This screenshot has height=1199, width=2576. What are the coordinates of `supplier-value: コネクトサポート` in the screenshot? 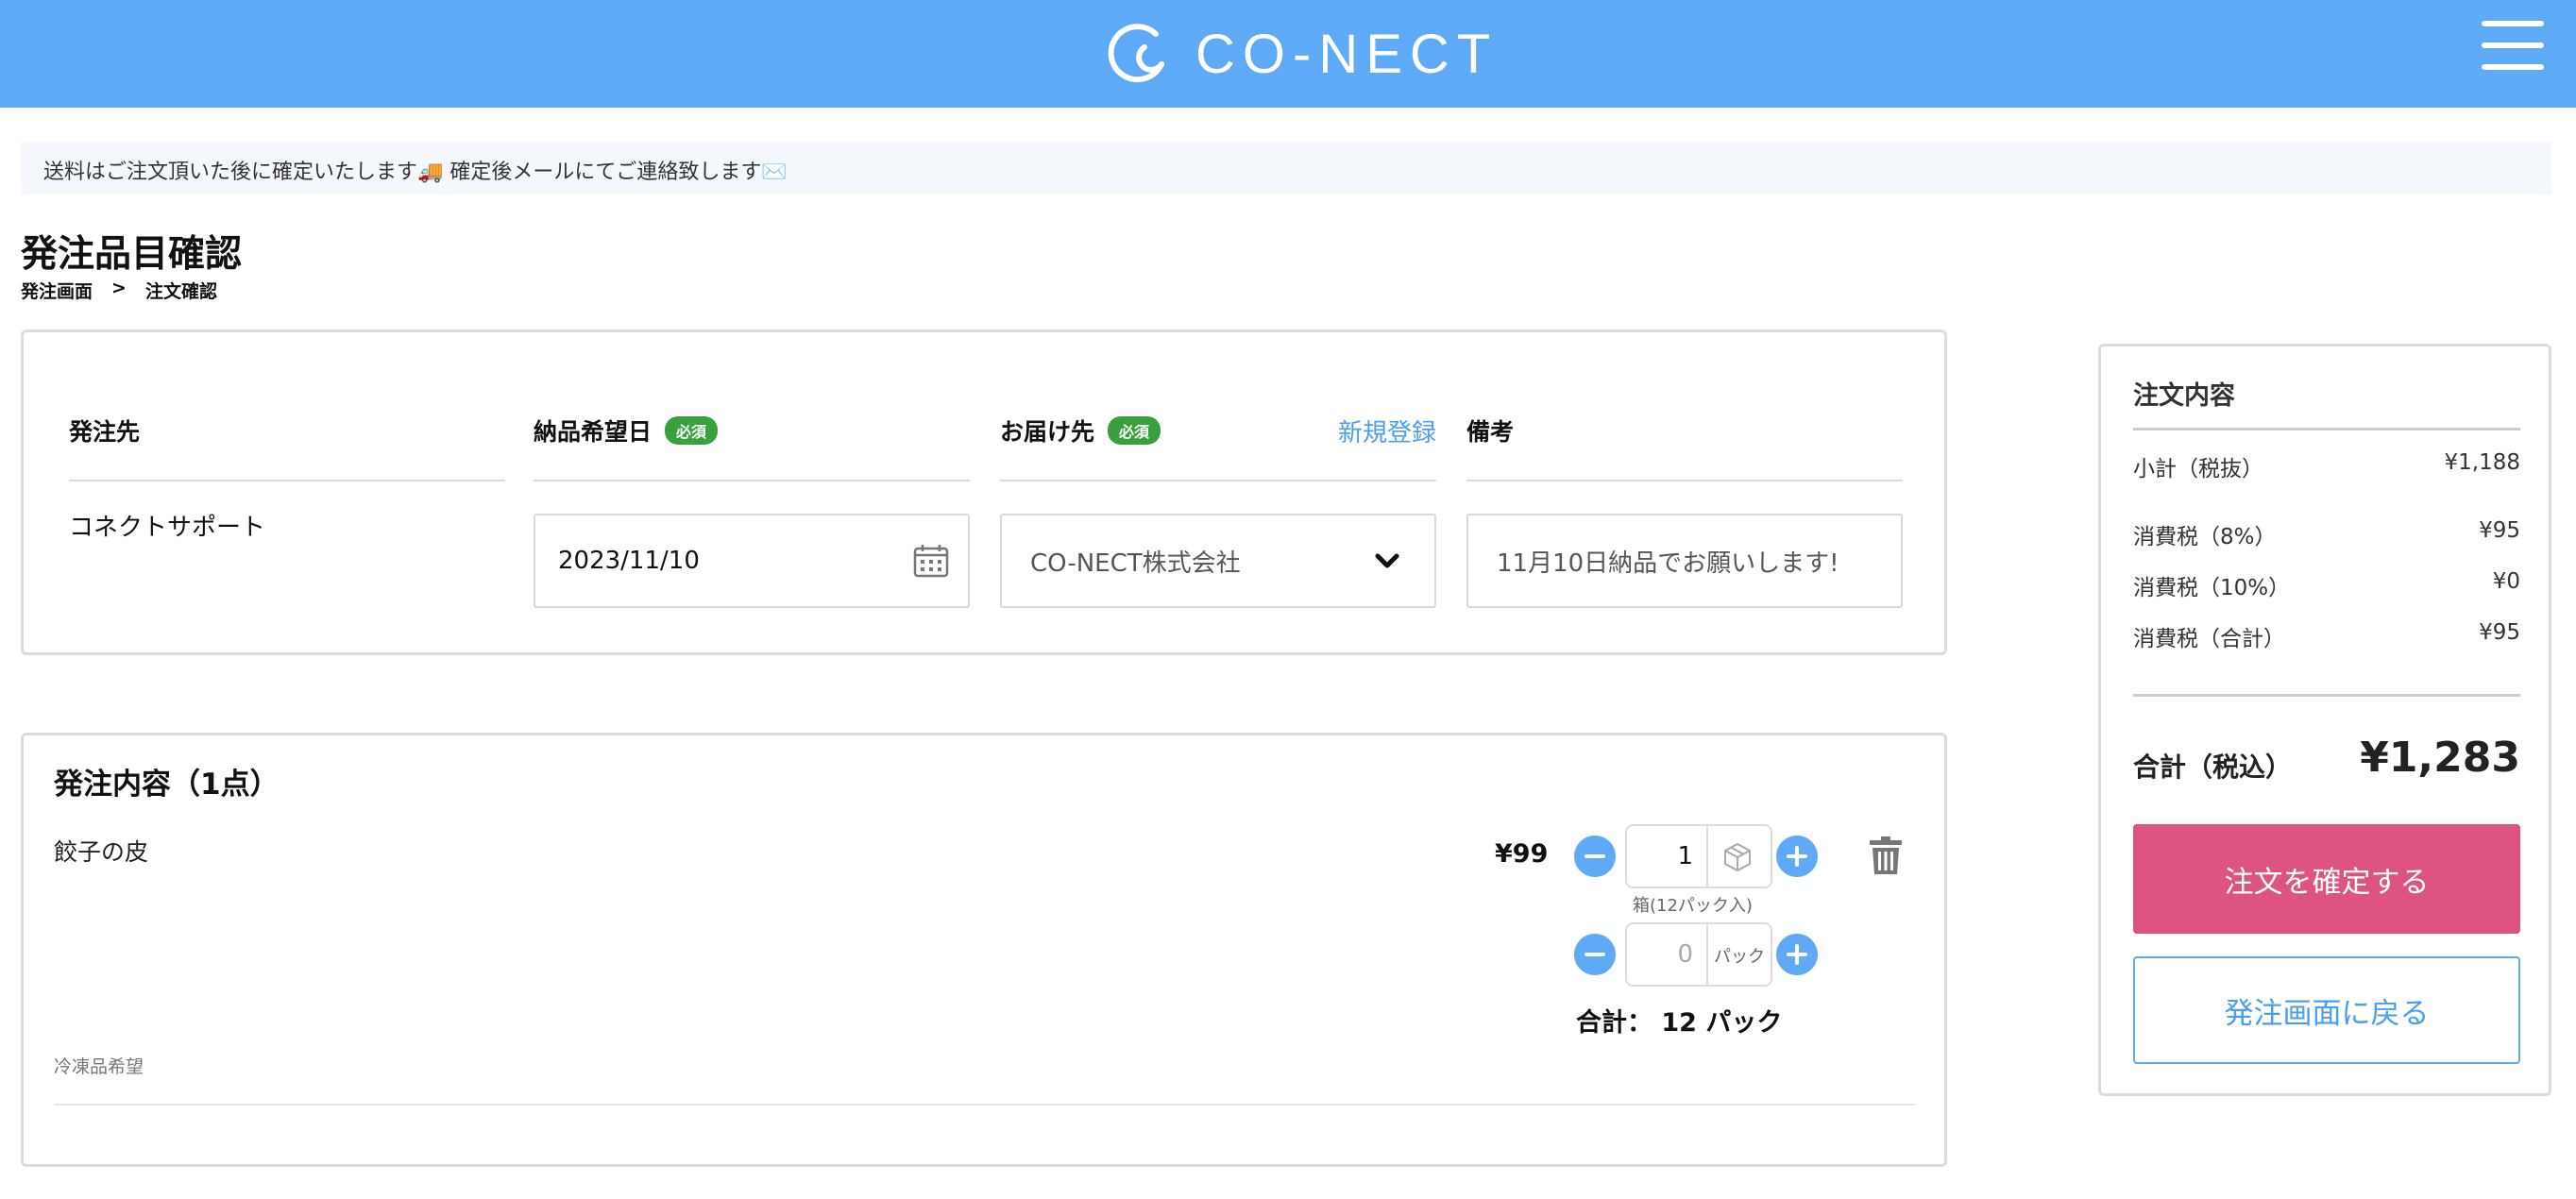 It's located at (167, 528).